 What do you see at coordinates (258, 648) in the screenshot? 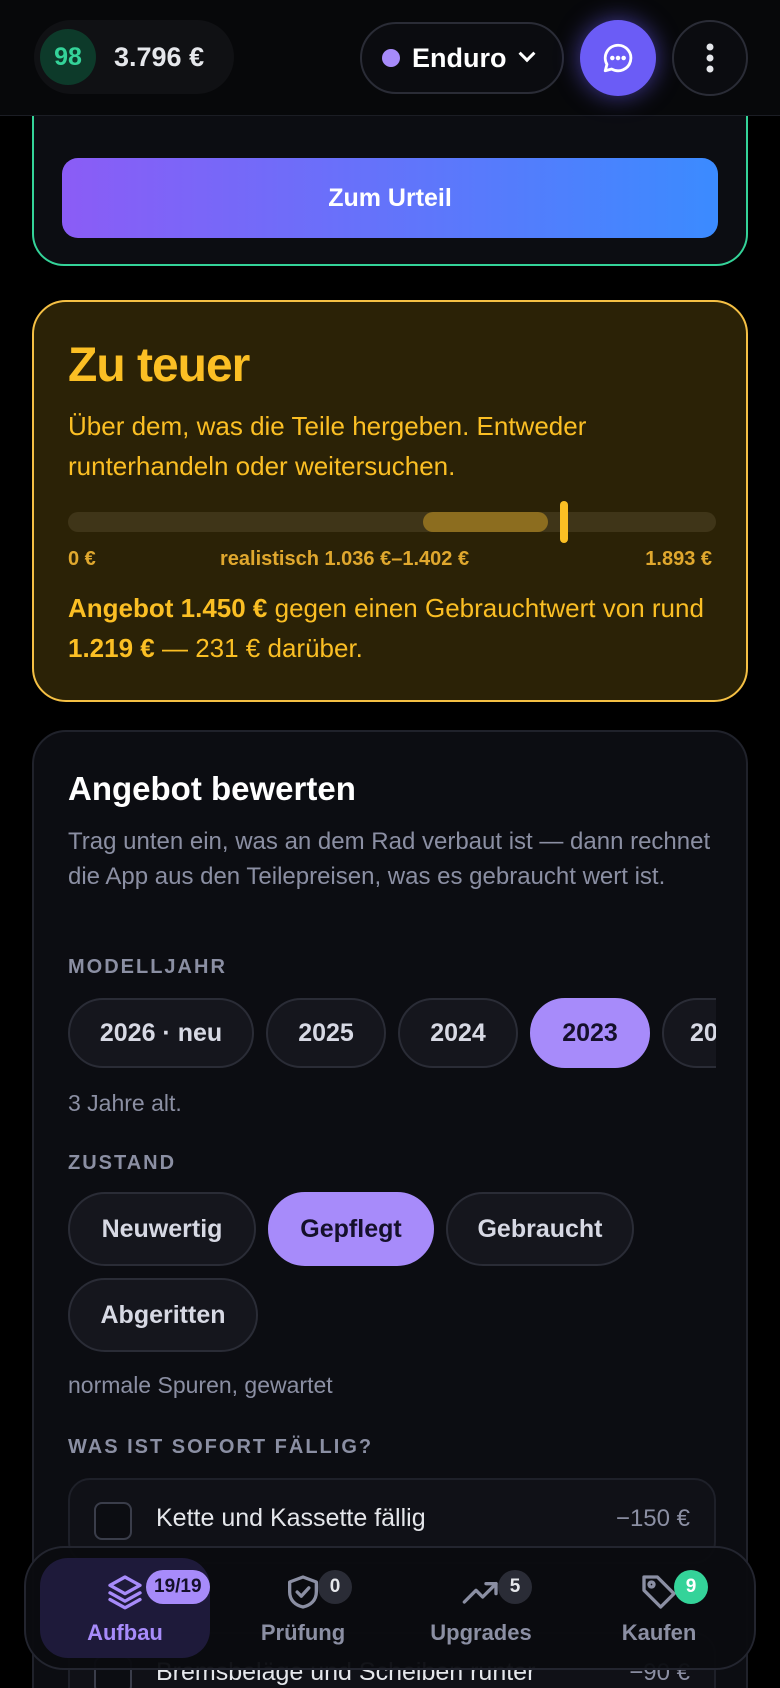
I see `note-difference: — 231 € darüber.` at bounding box center [258, 648].